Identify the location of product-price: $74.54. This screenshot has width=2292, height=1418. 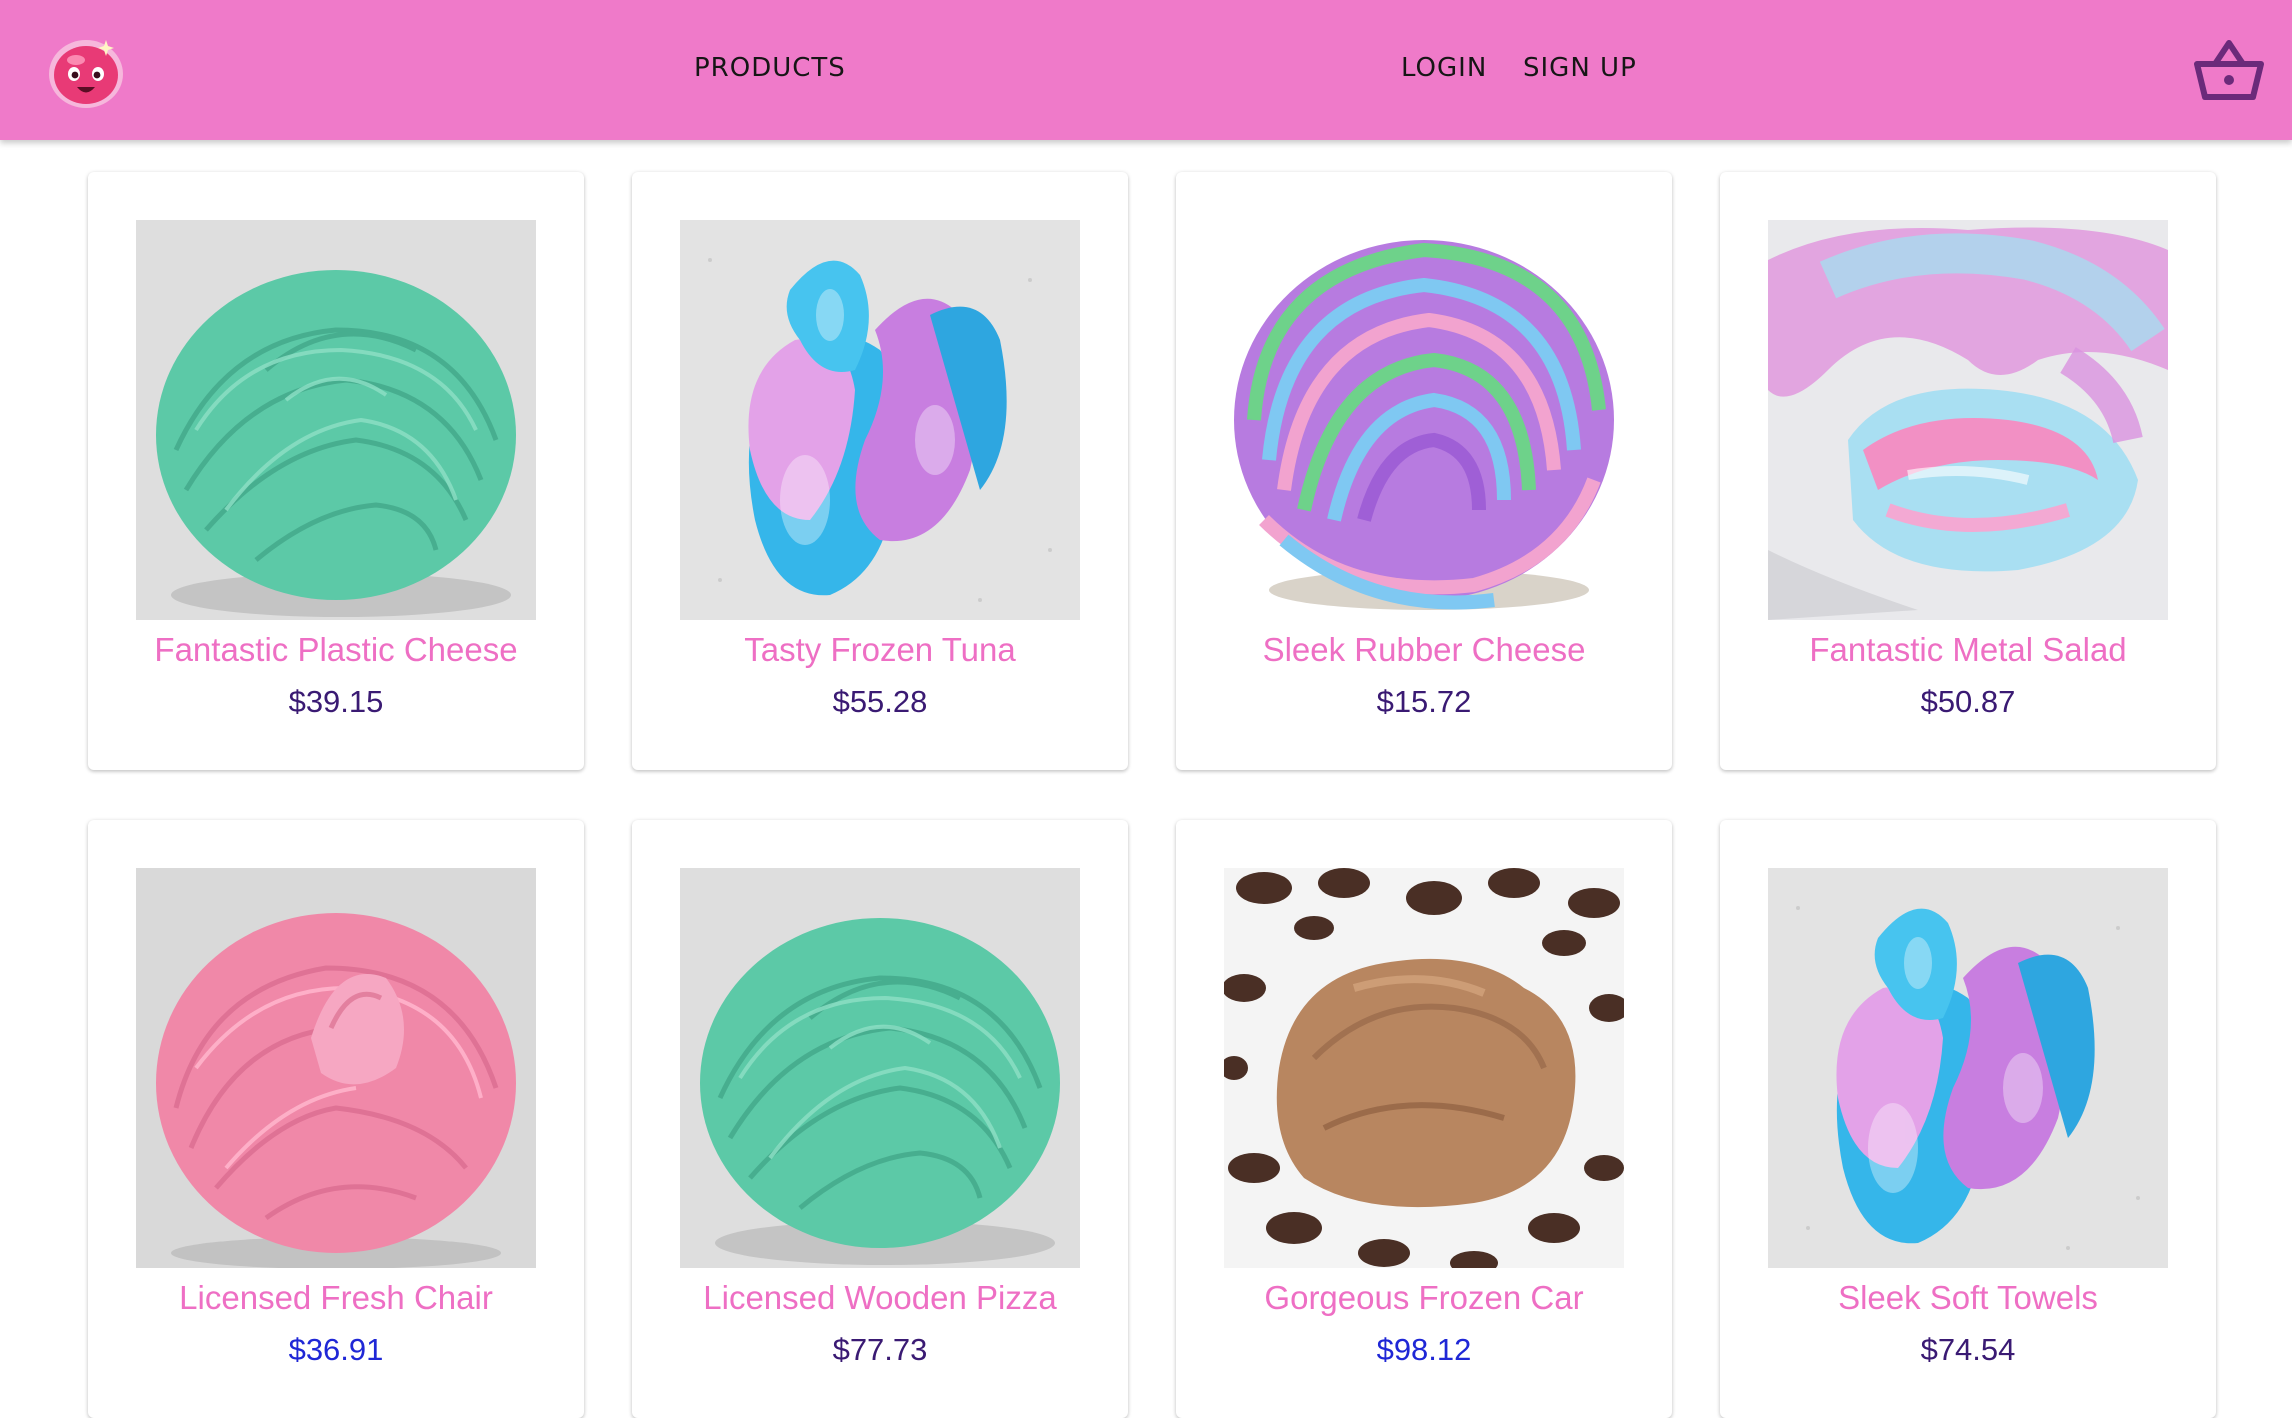
(1968, 1349).